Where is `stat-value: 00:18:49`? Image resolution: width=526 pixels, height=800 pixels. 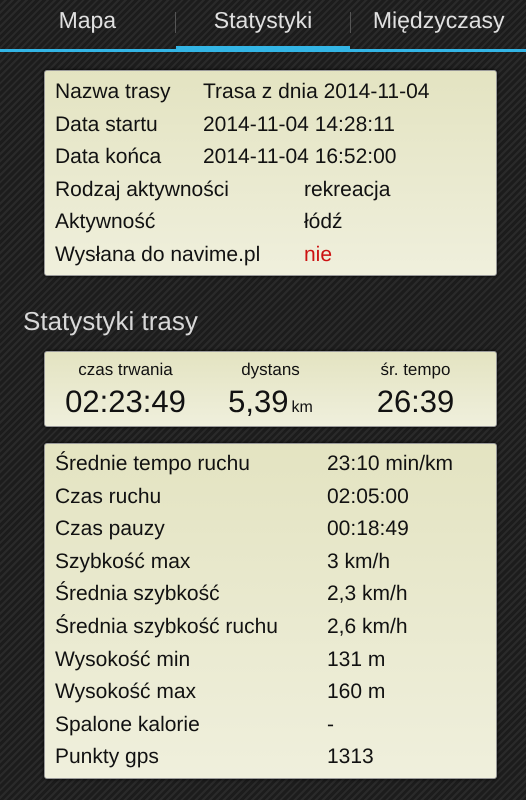 stat-value: 00:18:49 is located at coordinates (368, 529).